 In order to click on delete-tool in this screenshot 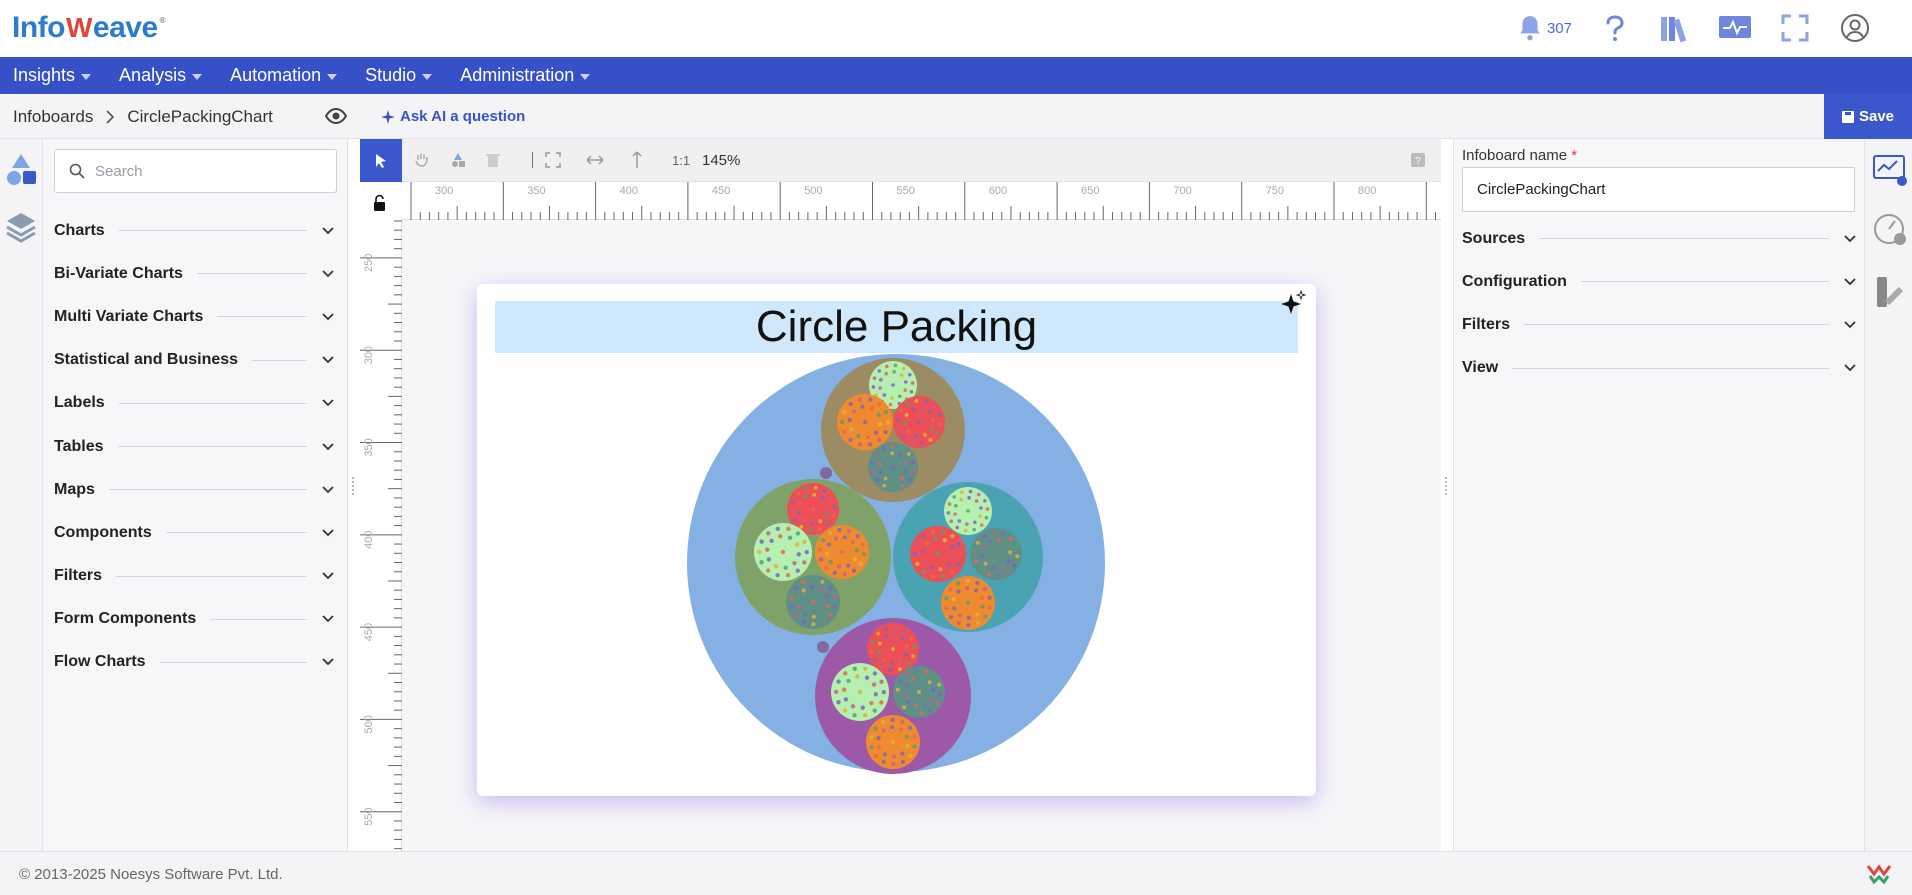, I will do `click(493, 160)`.